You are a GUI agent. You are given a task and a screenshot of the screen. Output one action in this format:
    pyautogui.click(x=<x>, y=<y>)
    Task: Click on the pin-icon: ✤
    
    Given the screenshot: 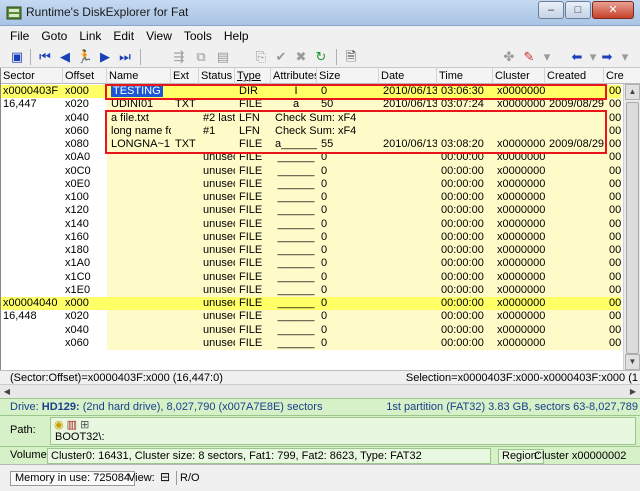 What is the action you would take?
    pyautogui.click(x=509, y=57)
    